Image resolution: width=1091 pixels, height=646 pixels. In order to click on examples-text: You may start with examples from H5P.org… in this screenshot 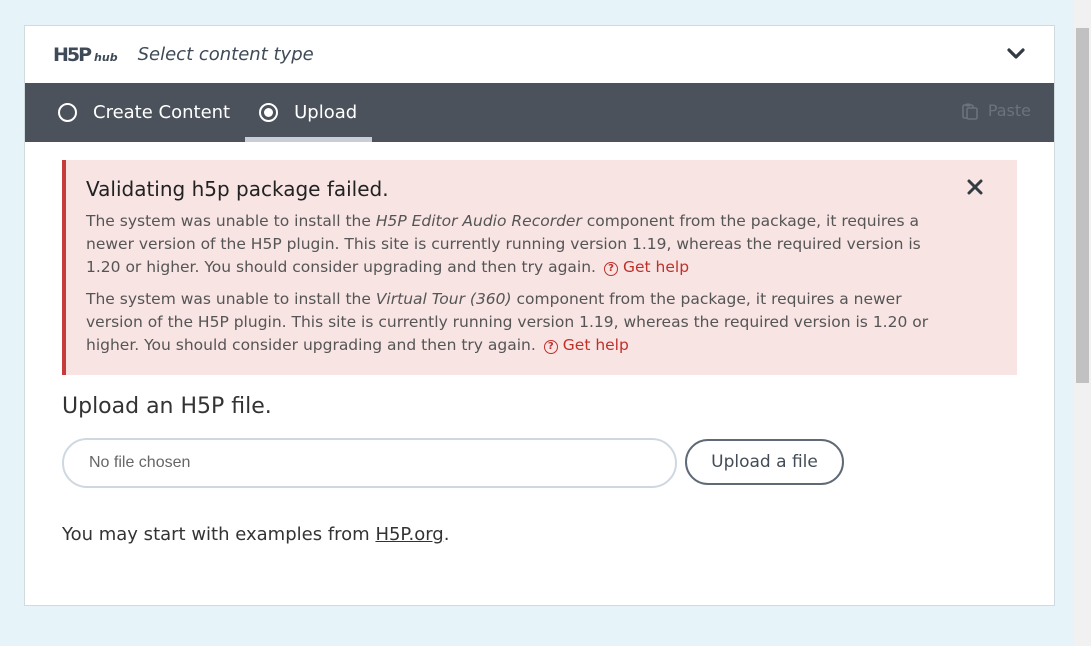, I will do `click(255, 534)`.